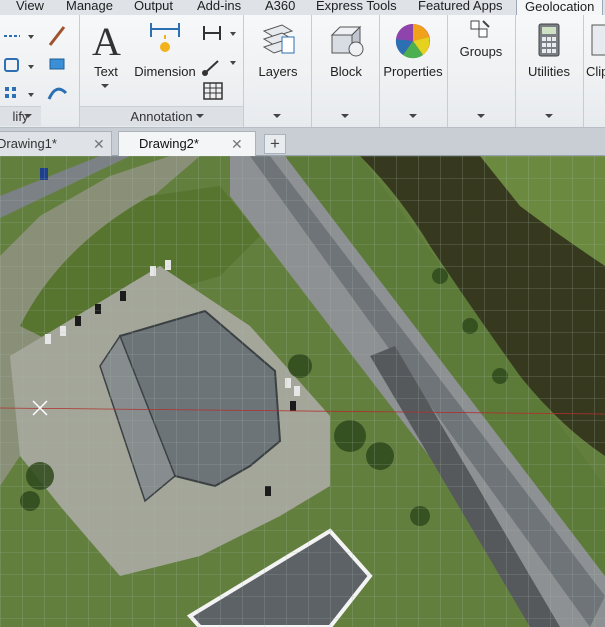  I want to click on ribbon-tab-a360: A360, so click(280, 7).